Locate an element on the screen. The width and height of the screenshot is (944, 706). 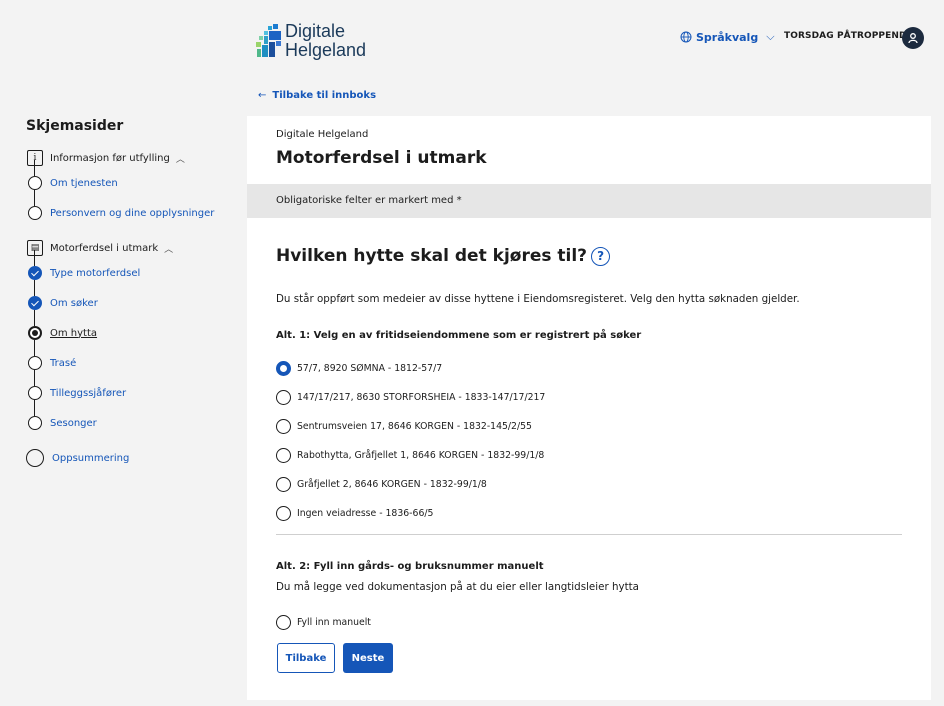
sidebar-group-info: i Informasjon før utfylling ︿ is located at coordinates (131, 158).